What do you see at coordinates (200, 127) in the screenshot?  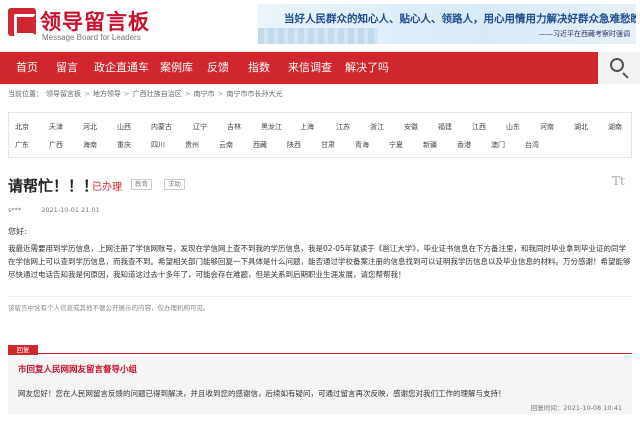 I see `region-link: 辽宁` at bounding box center [200, 127].